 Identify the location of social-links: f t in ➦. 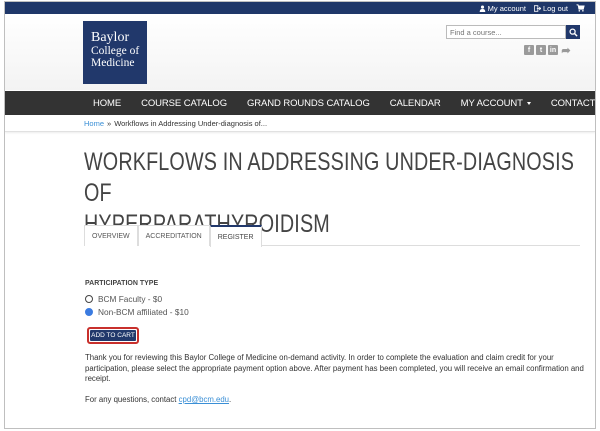
(548, 51).